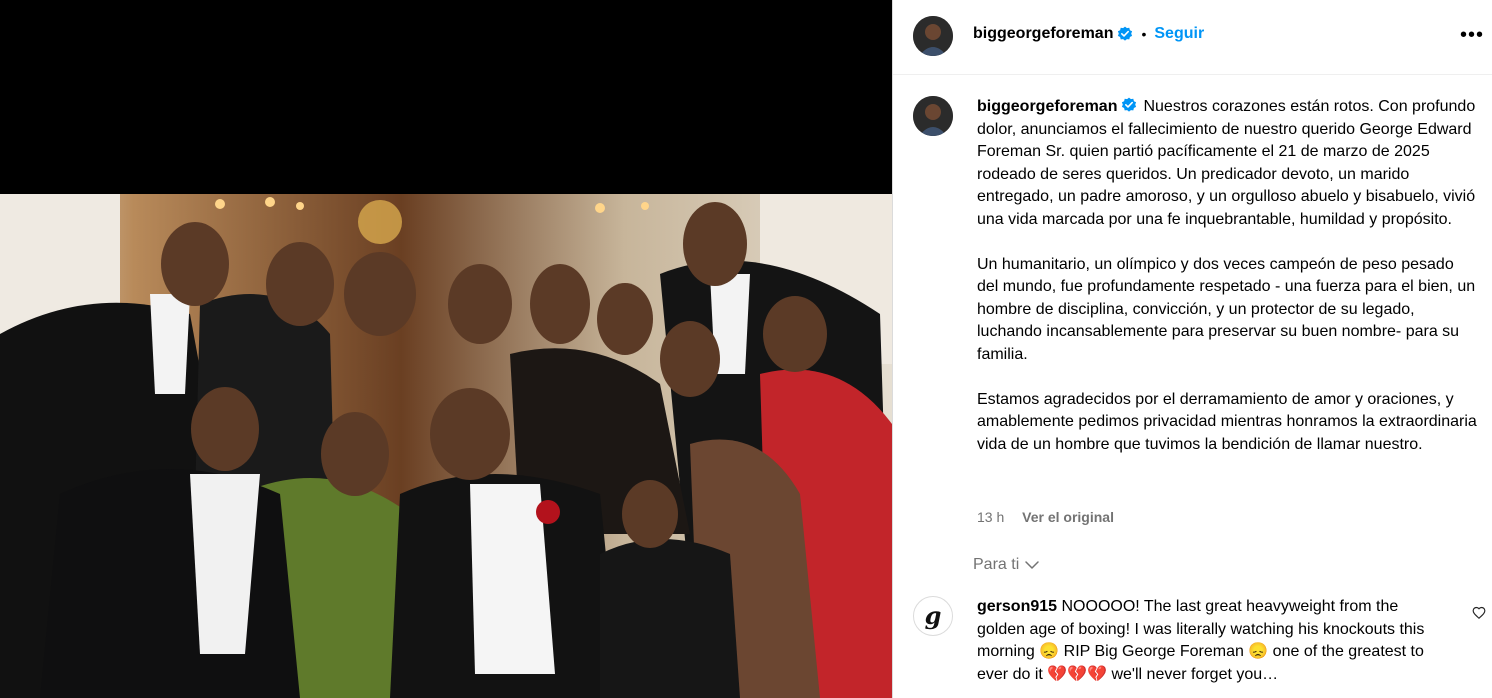  I want to click on comment-like-icon, so click(1479, 615).